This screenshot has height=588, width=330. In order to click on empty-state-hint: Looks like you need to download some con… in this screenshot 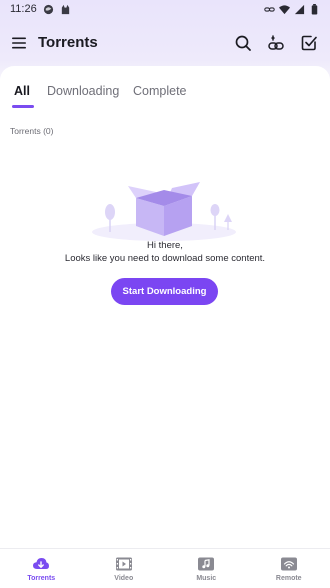, I will do `click(165, 258)`.